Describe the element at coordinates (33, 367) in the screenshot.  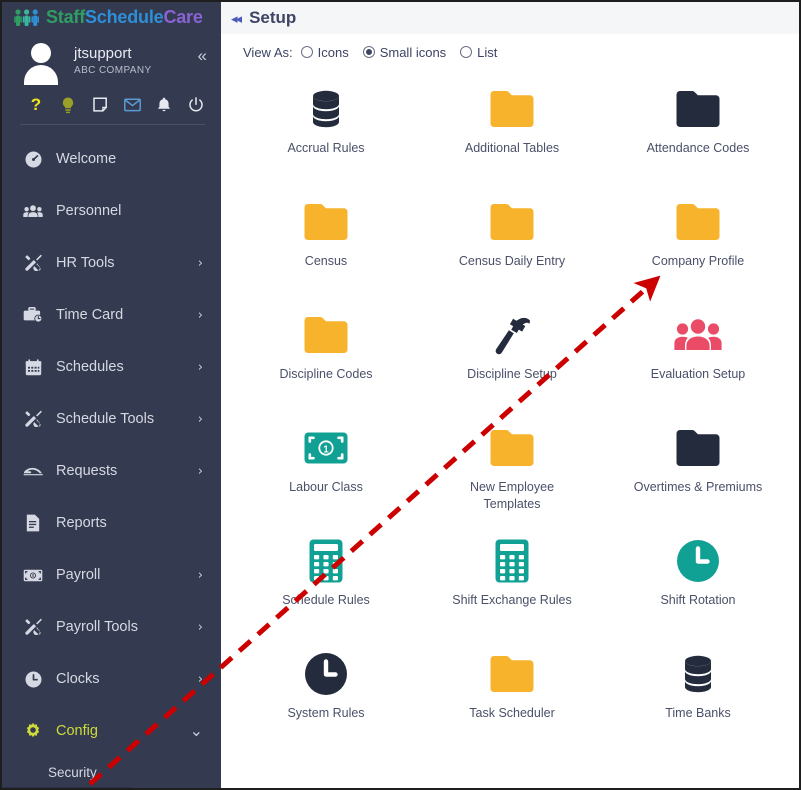
I see `calendar-icon` at that location.